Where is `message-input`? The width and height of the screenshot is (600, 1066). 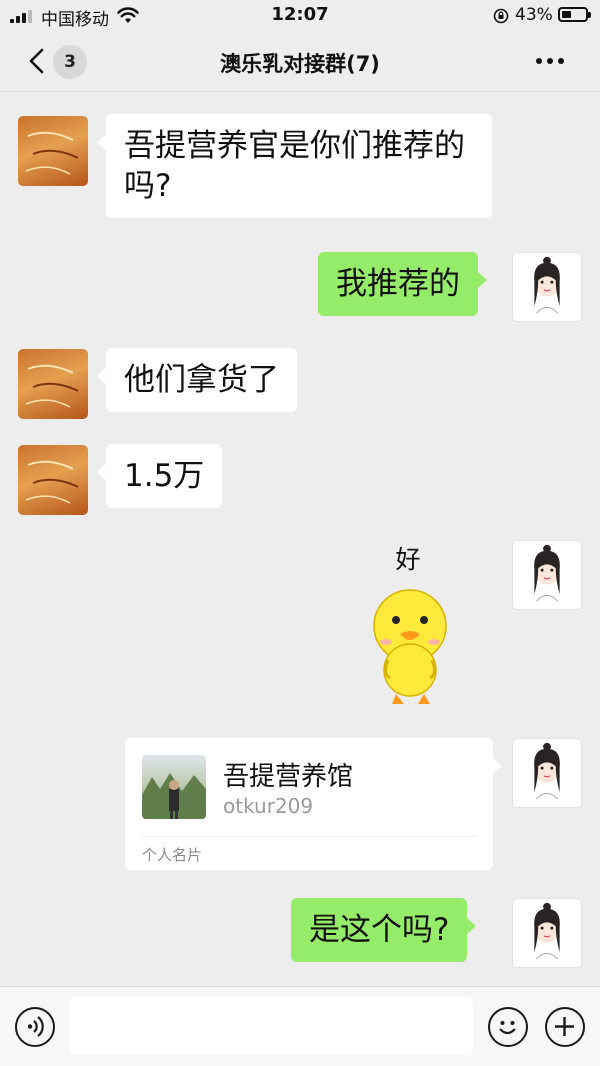 message-input is located at coordinates (271, 1026).